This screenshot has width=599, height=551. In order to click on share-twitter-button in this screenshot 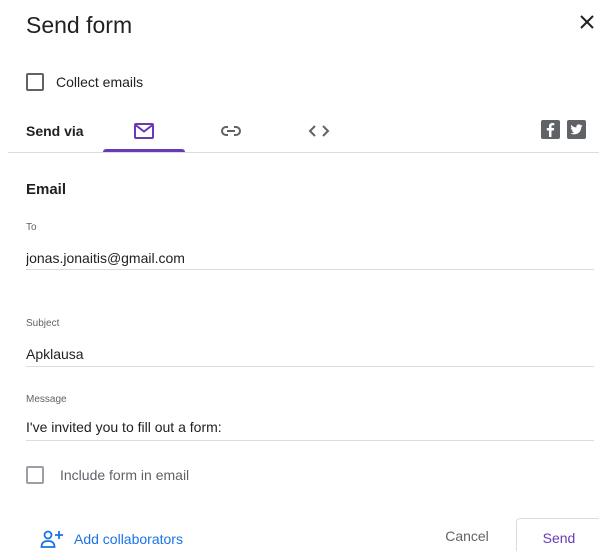, I will do `click(576, 129)`.